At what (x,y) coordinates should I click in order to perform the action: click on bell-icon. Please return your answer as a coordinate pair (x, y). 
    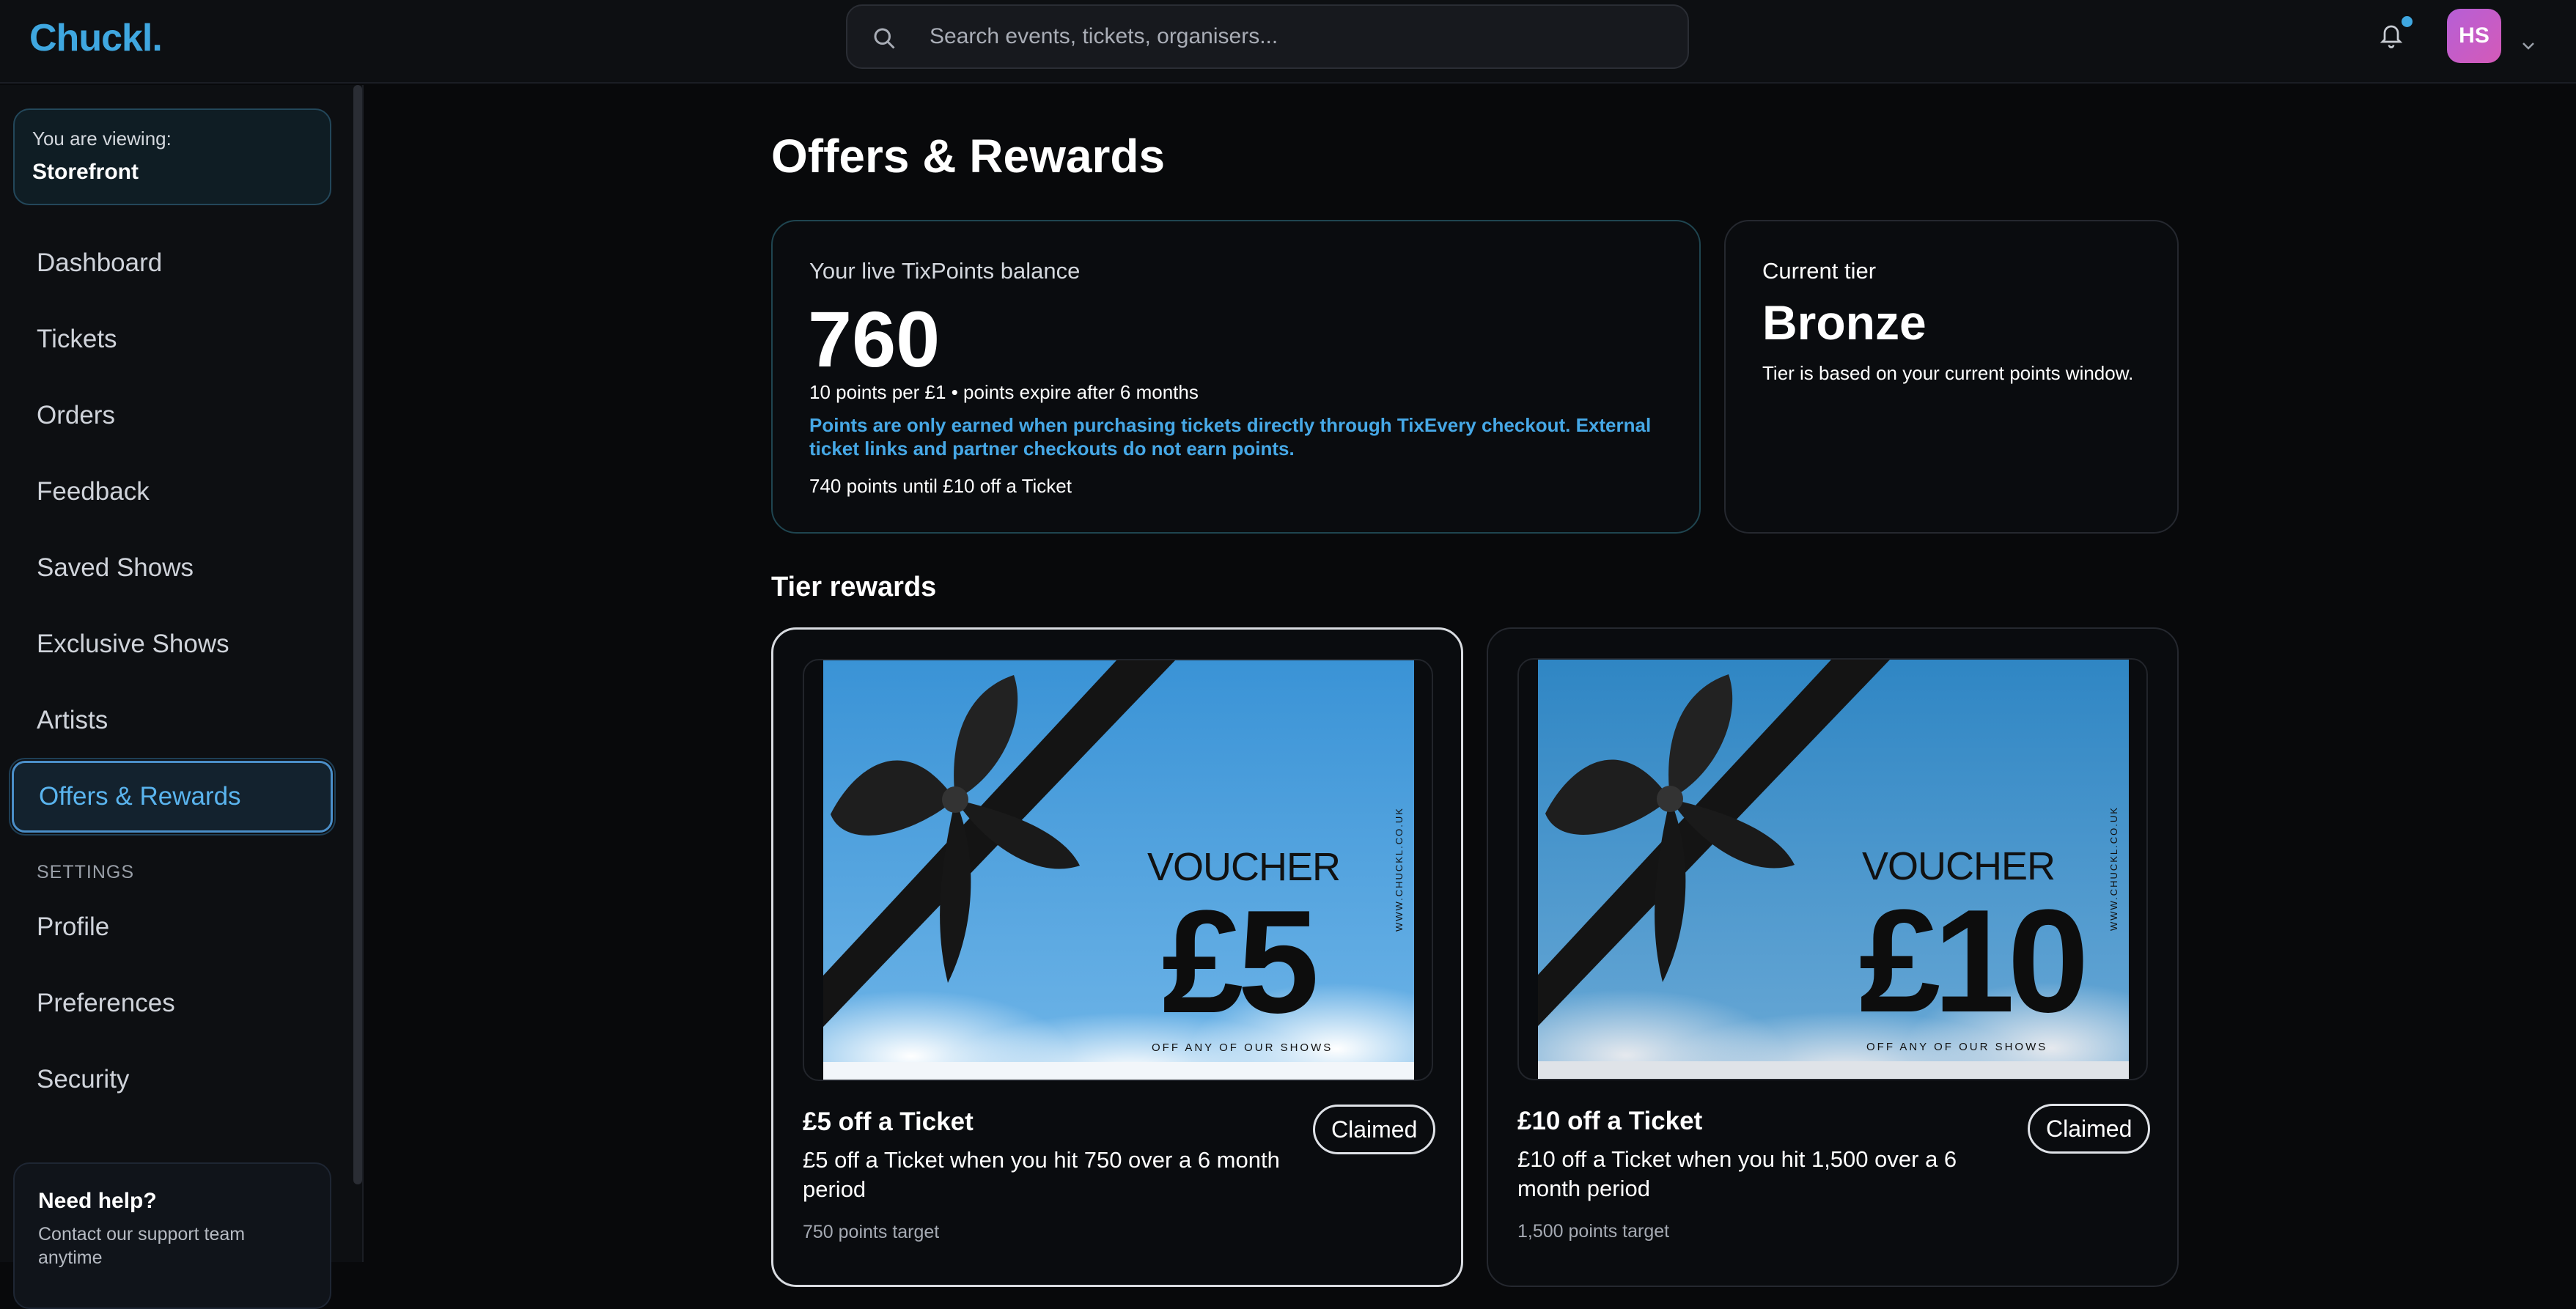
    Looking at the image, I should click on (2391, 35).